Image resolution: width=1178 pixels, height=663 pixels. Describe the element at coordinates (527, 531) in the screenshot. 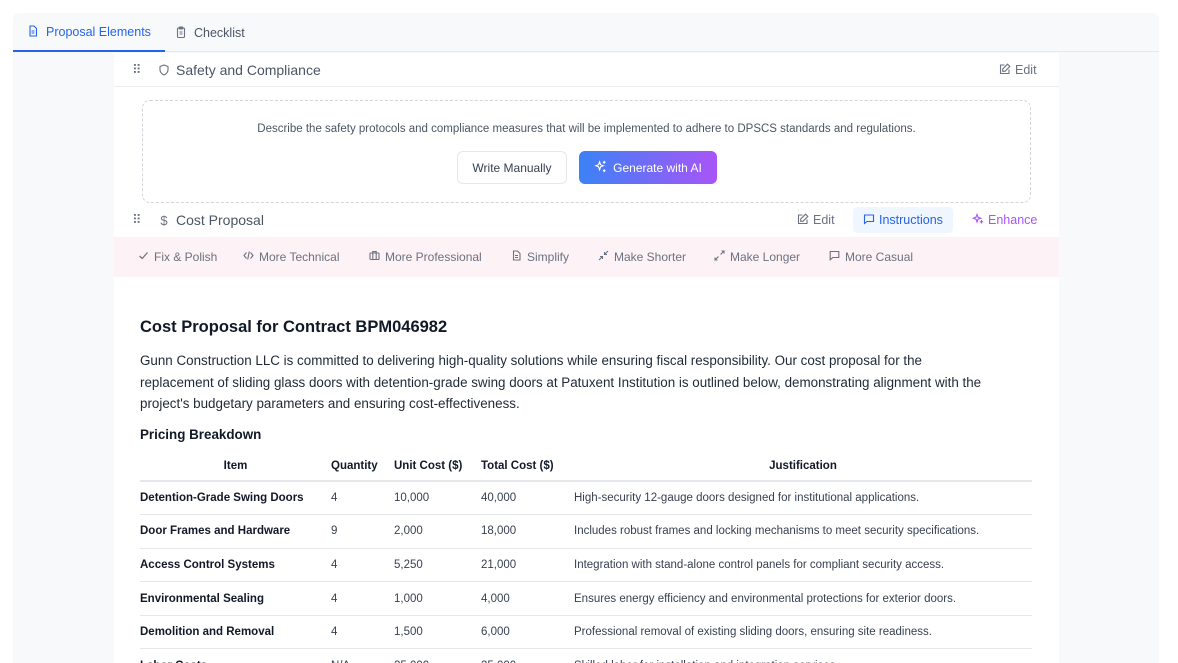

I see `total-cost-cell: 18,000` at that location.